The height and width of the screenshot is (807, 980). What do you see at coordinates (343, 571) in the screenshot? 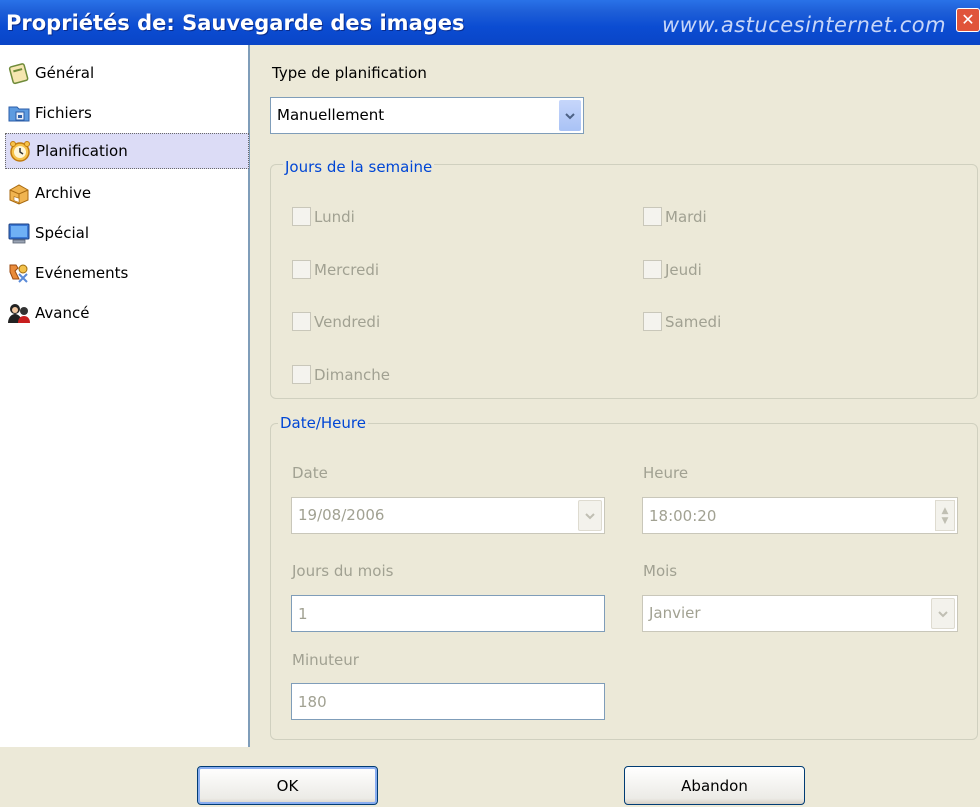
I see `month-days-label: Jours du mois` at bounding box center [343, 571].